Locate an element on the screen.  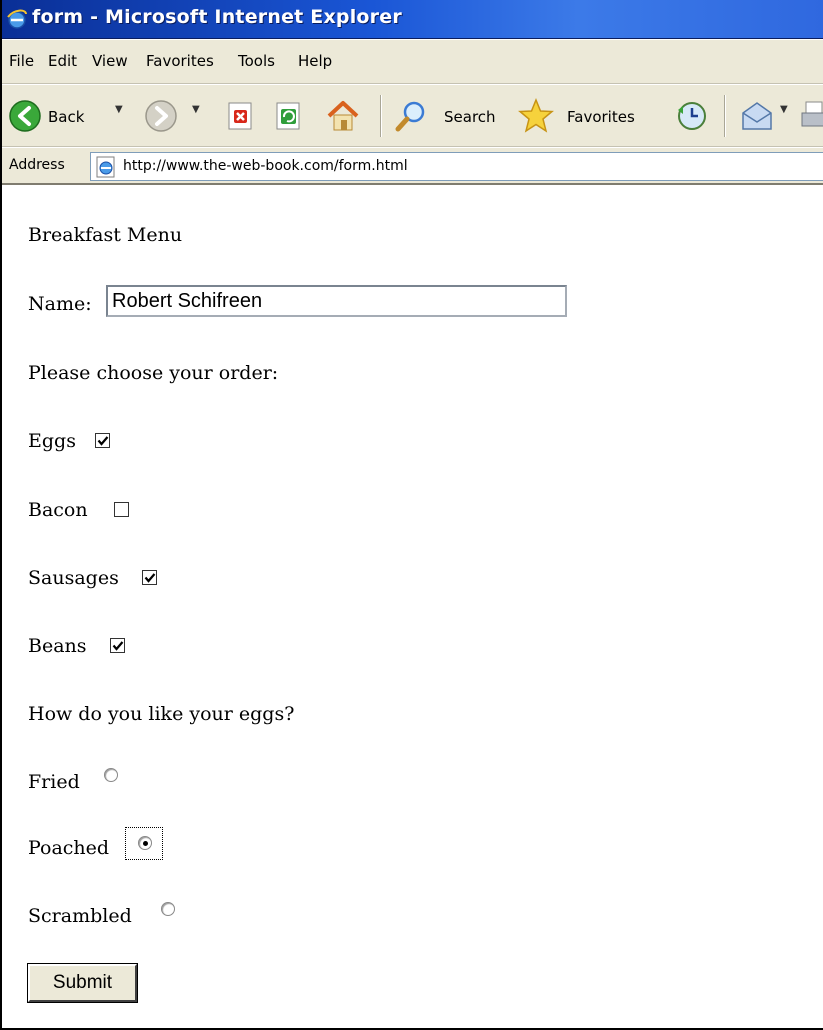
sausages-label: Sausages is located at coordinates (73, 578).